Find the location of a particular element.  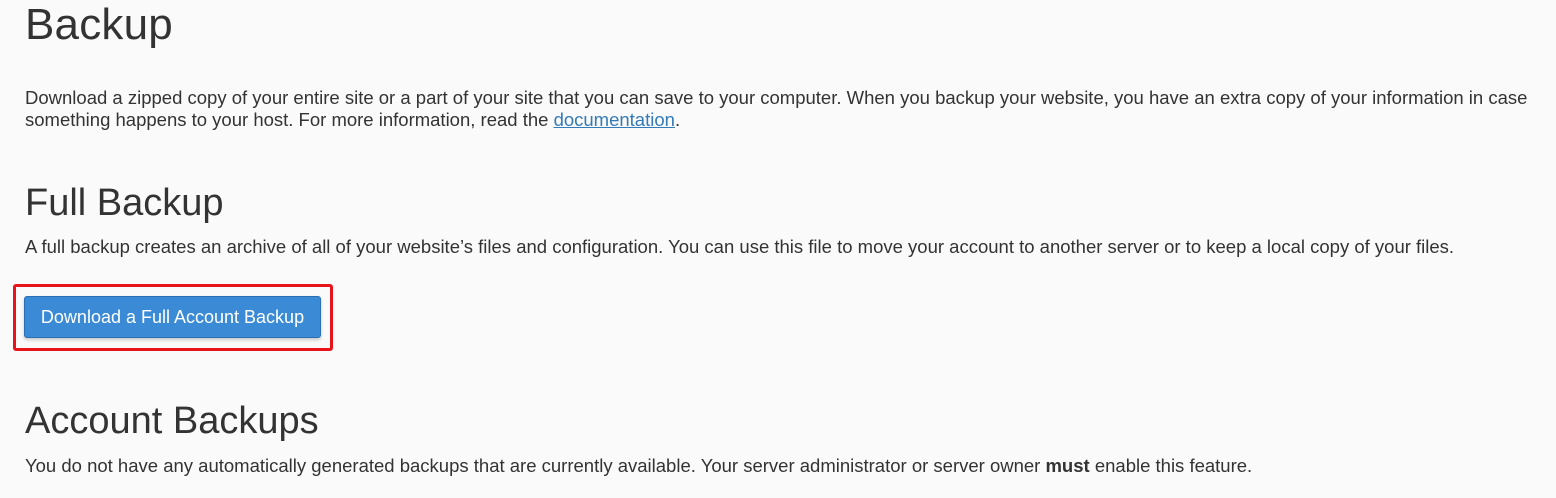

page-title: Backup is located at coordinates (99, 24).